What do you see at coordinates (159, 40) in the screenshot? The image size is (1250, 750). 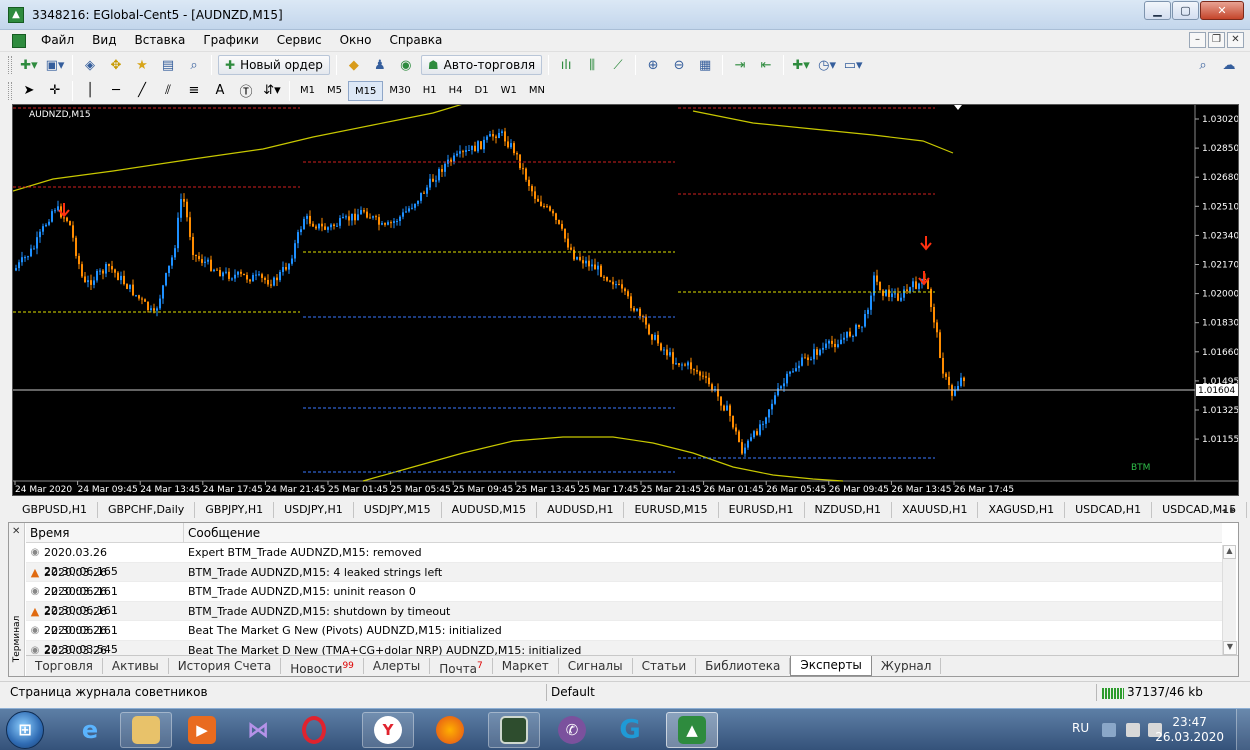 I see `menu-insert: Вставка` at bounding box center [159, 40].